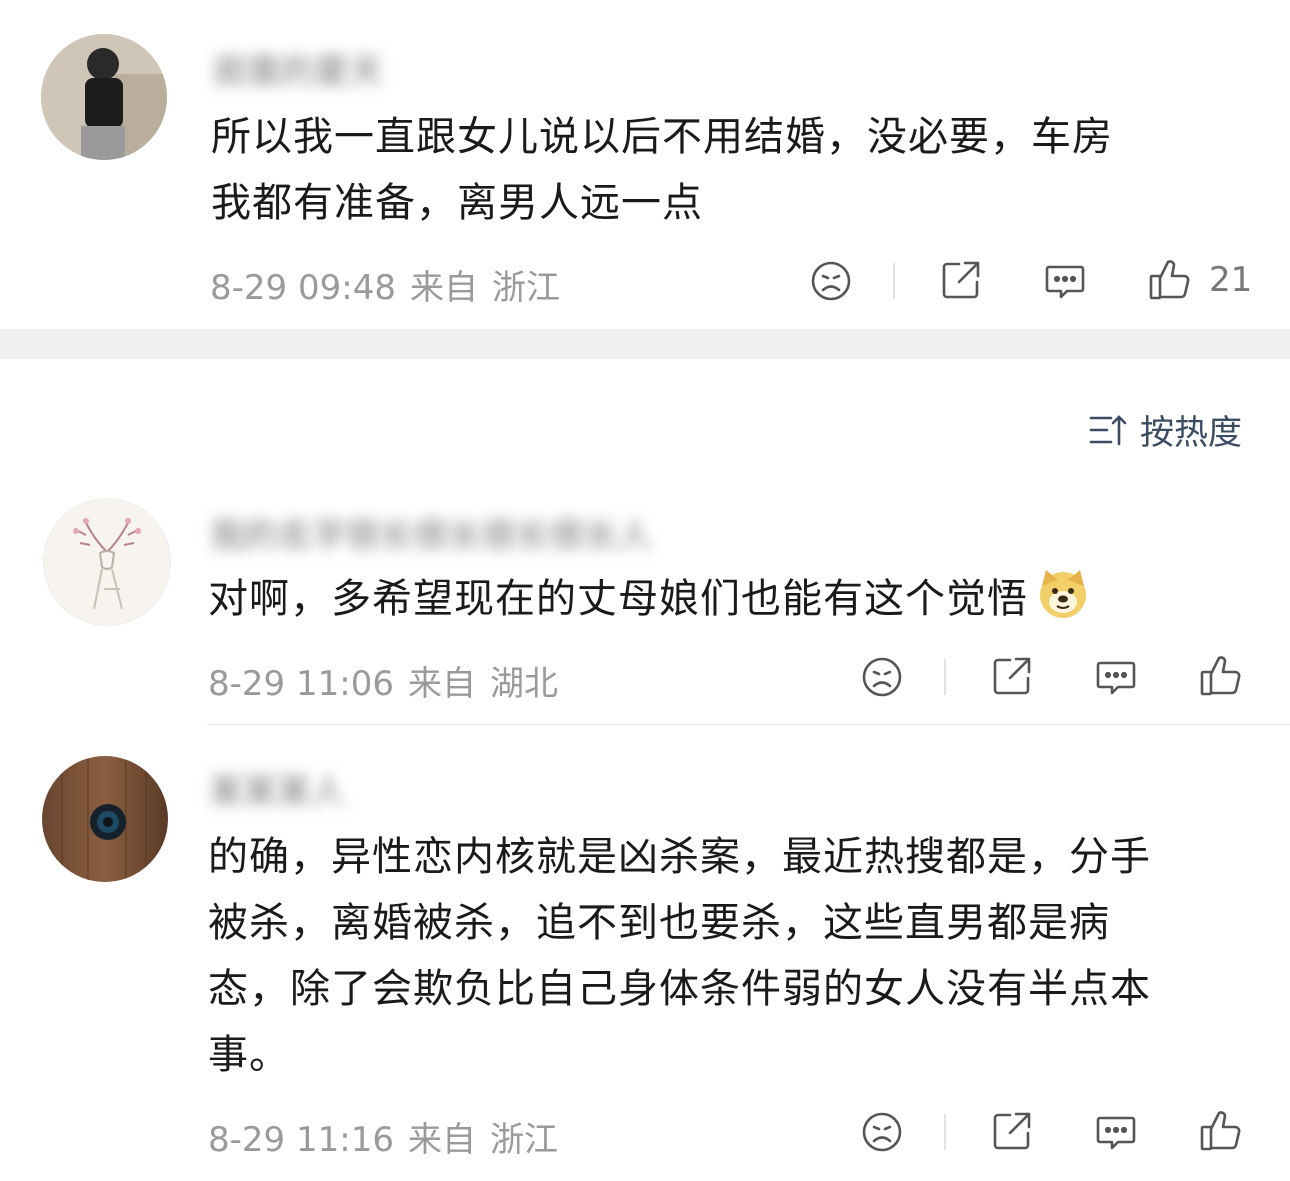  Describe the element at coordinates (303, 288) in the screenshot. I see `comment-date: 8-29 09:48` at that location.